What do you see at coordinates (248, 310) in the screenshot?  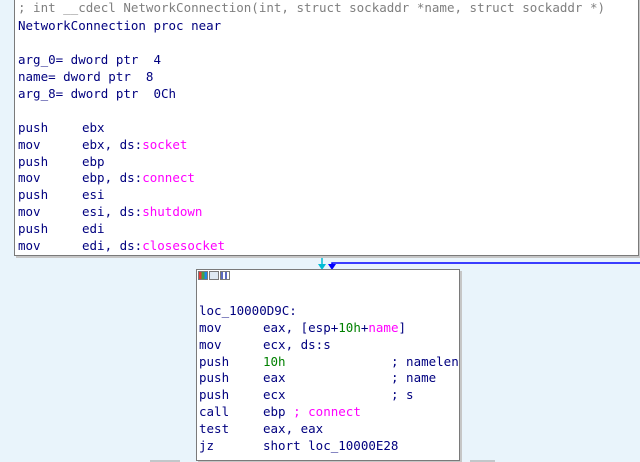 I see `location-label: loc_10000D9C:` at bounding box center [248, 310].